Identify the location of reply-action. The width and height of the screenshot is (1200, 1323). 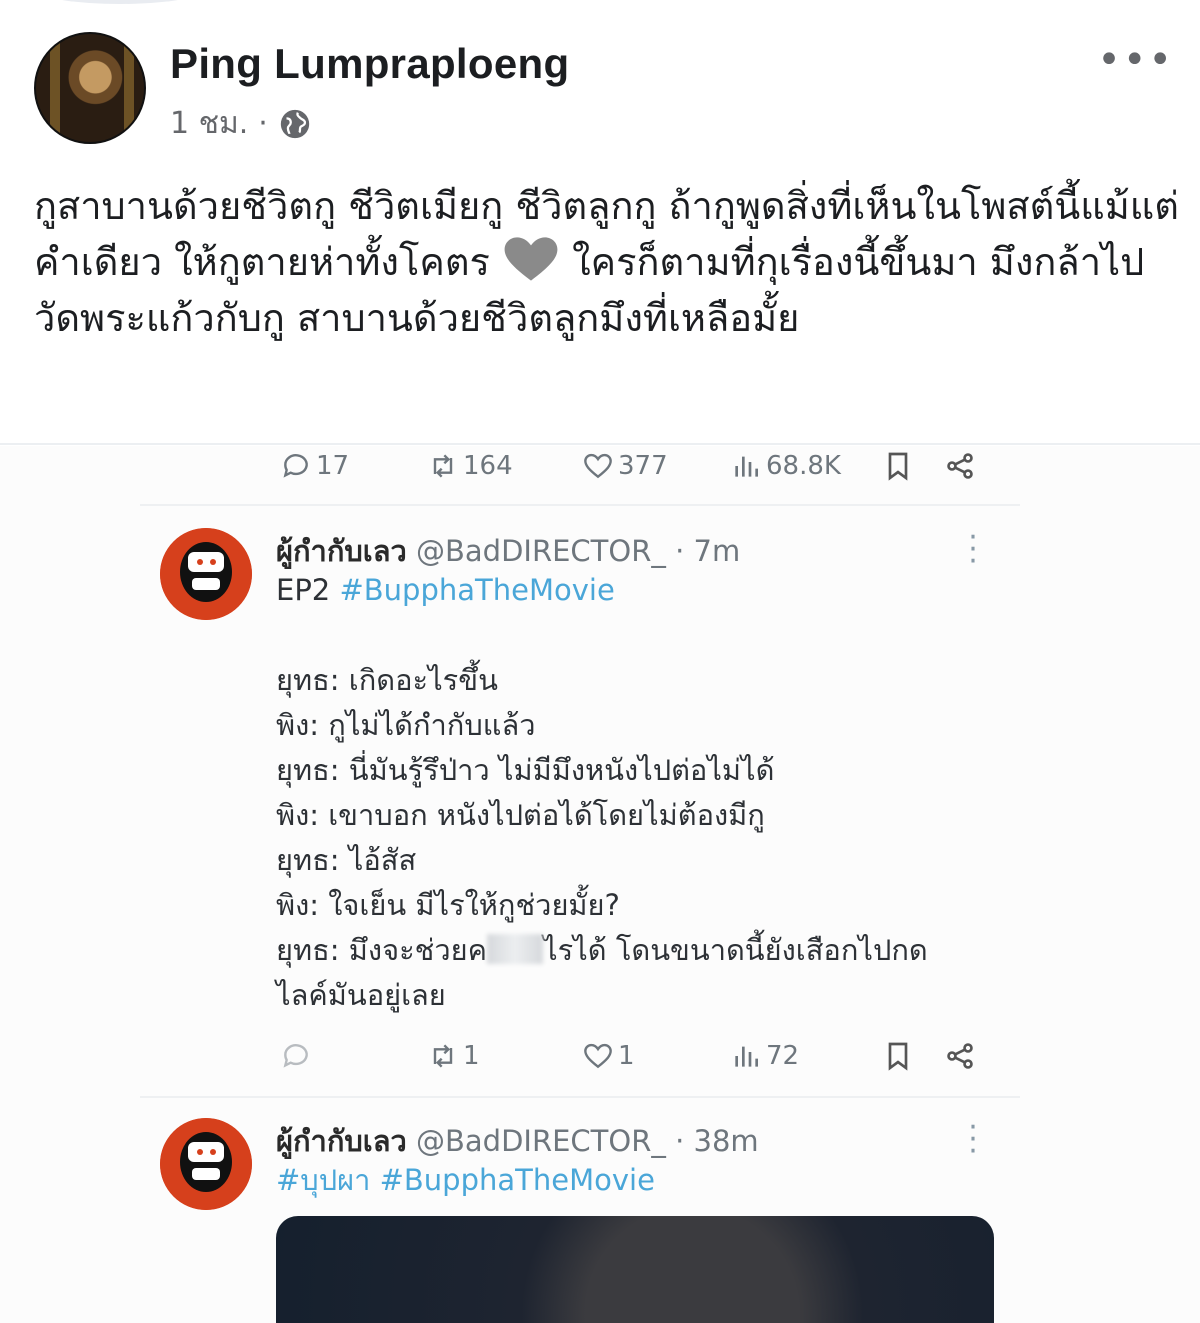
(298, 1056).